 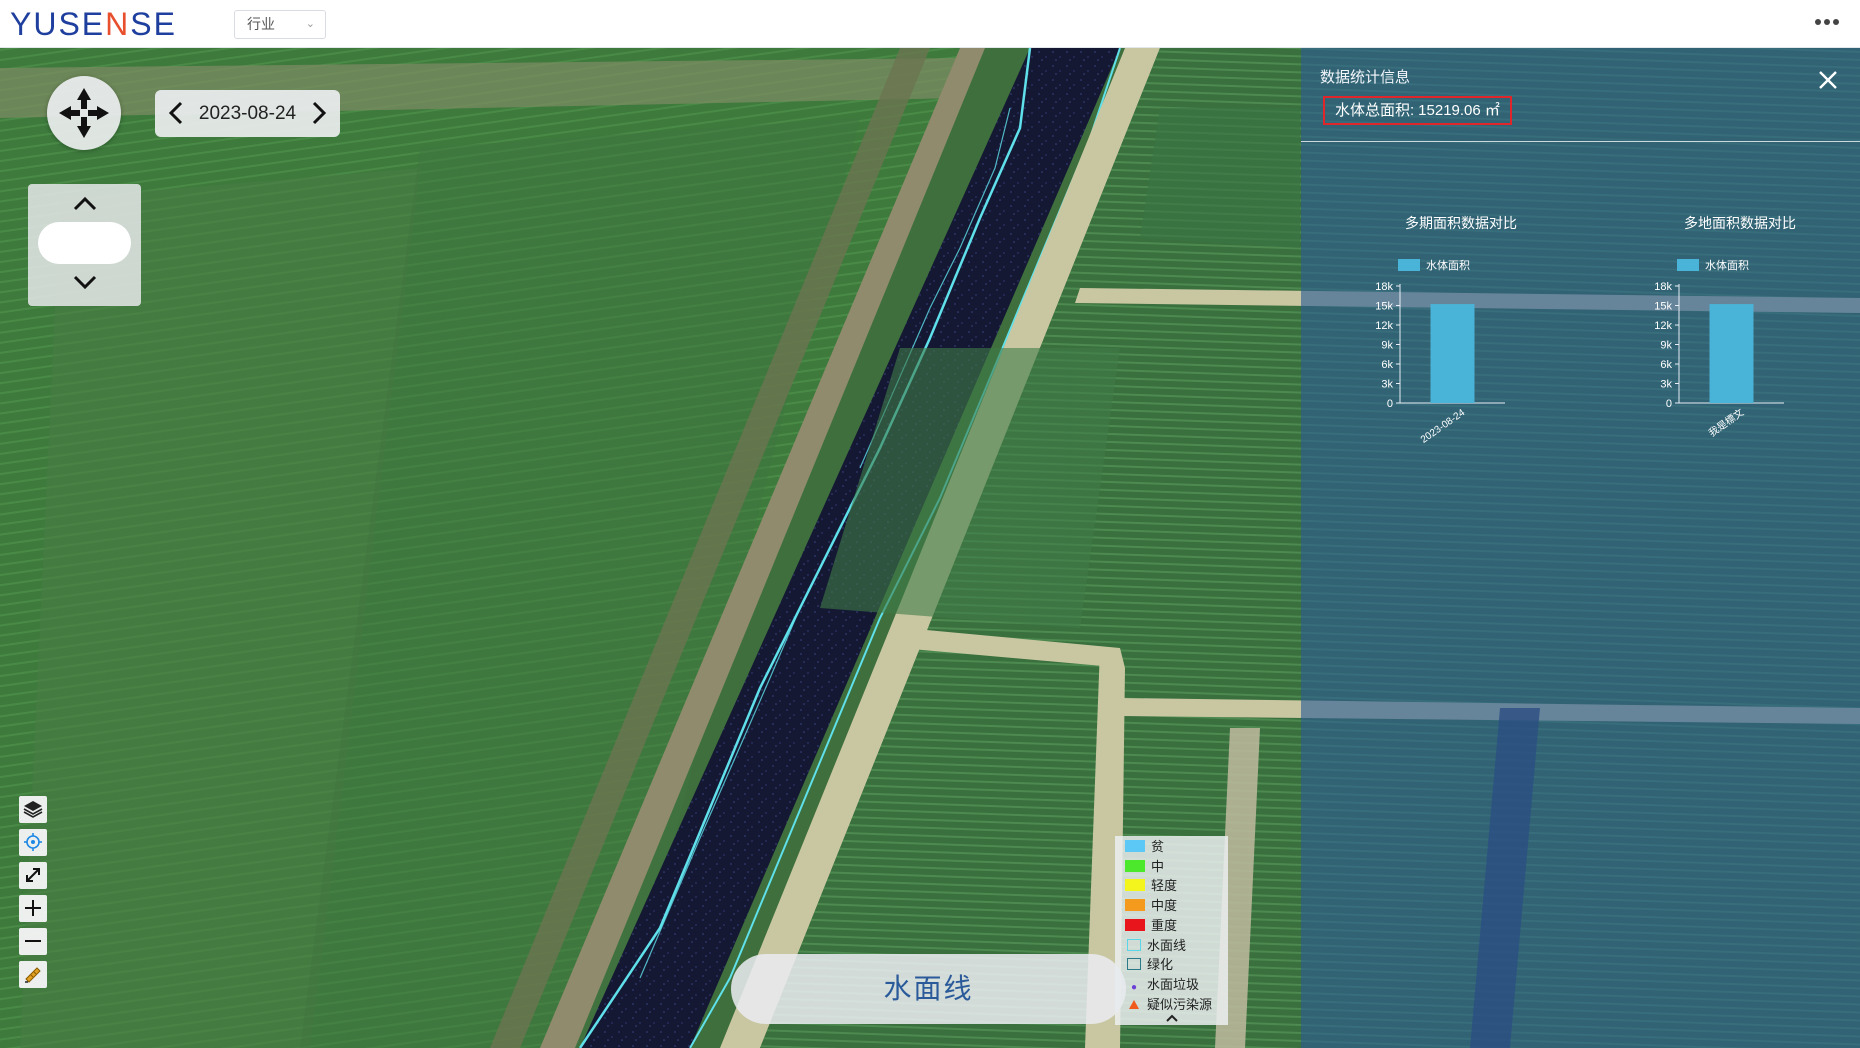 I want to click on legend-label: 轻度, so click(x=1164, y=886).